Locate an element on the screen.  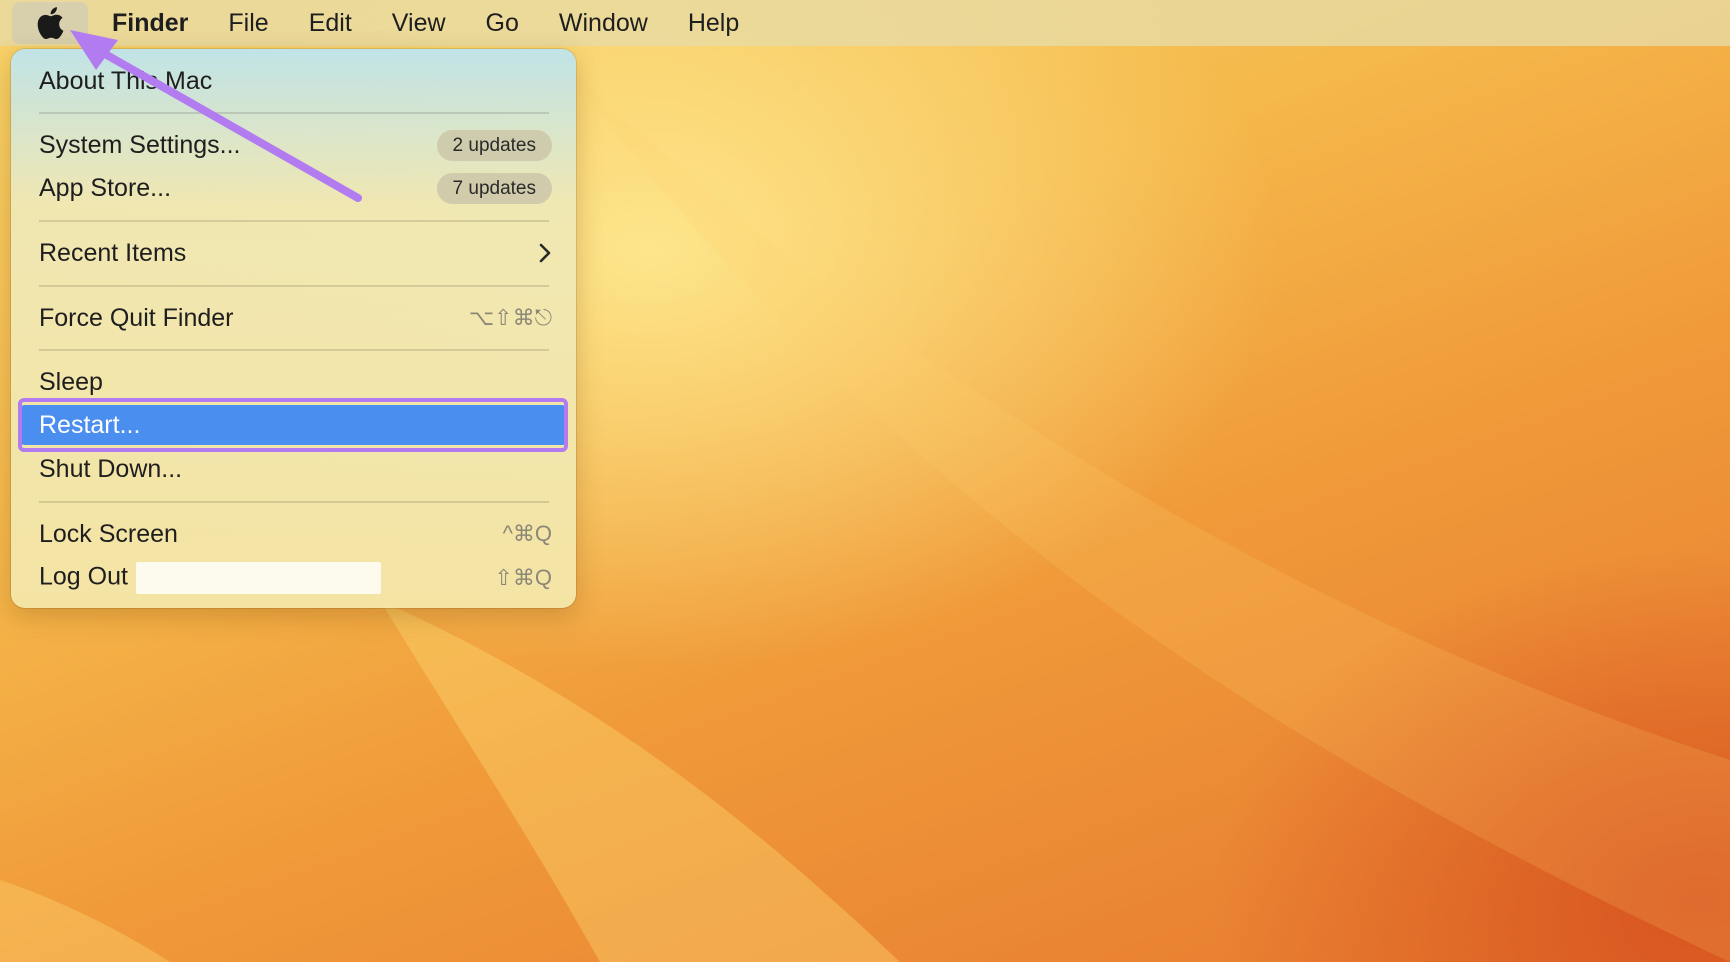
menu-bar: Finder File Edit View Go Window Help is located at coordinates (865, 23).